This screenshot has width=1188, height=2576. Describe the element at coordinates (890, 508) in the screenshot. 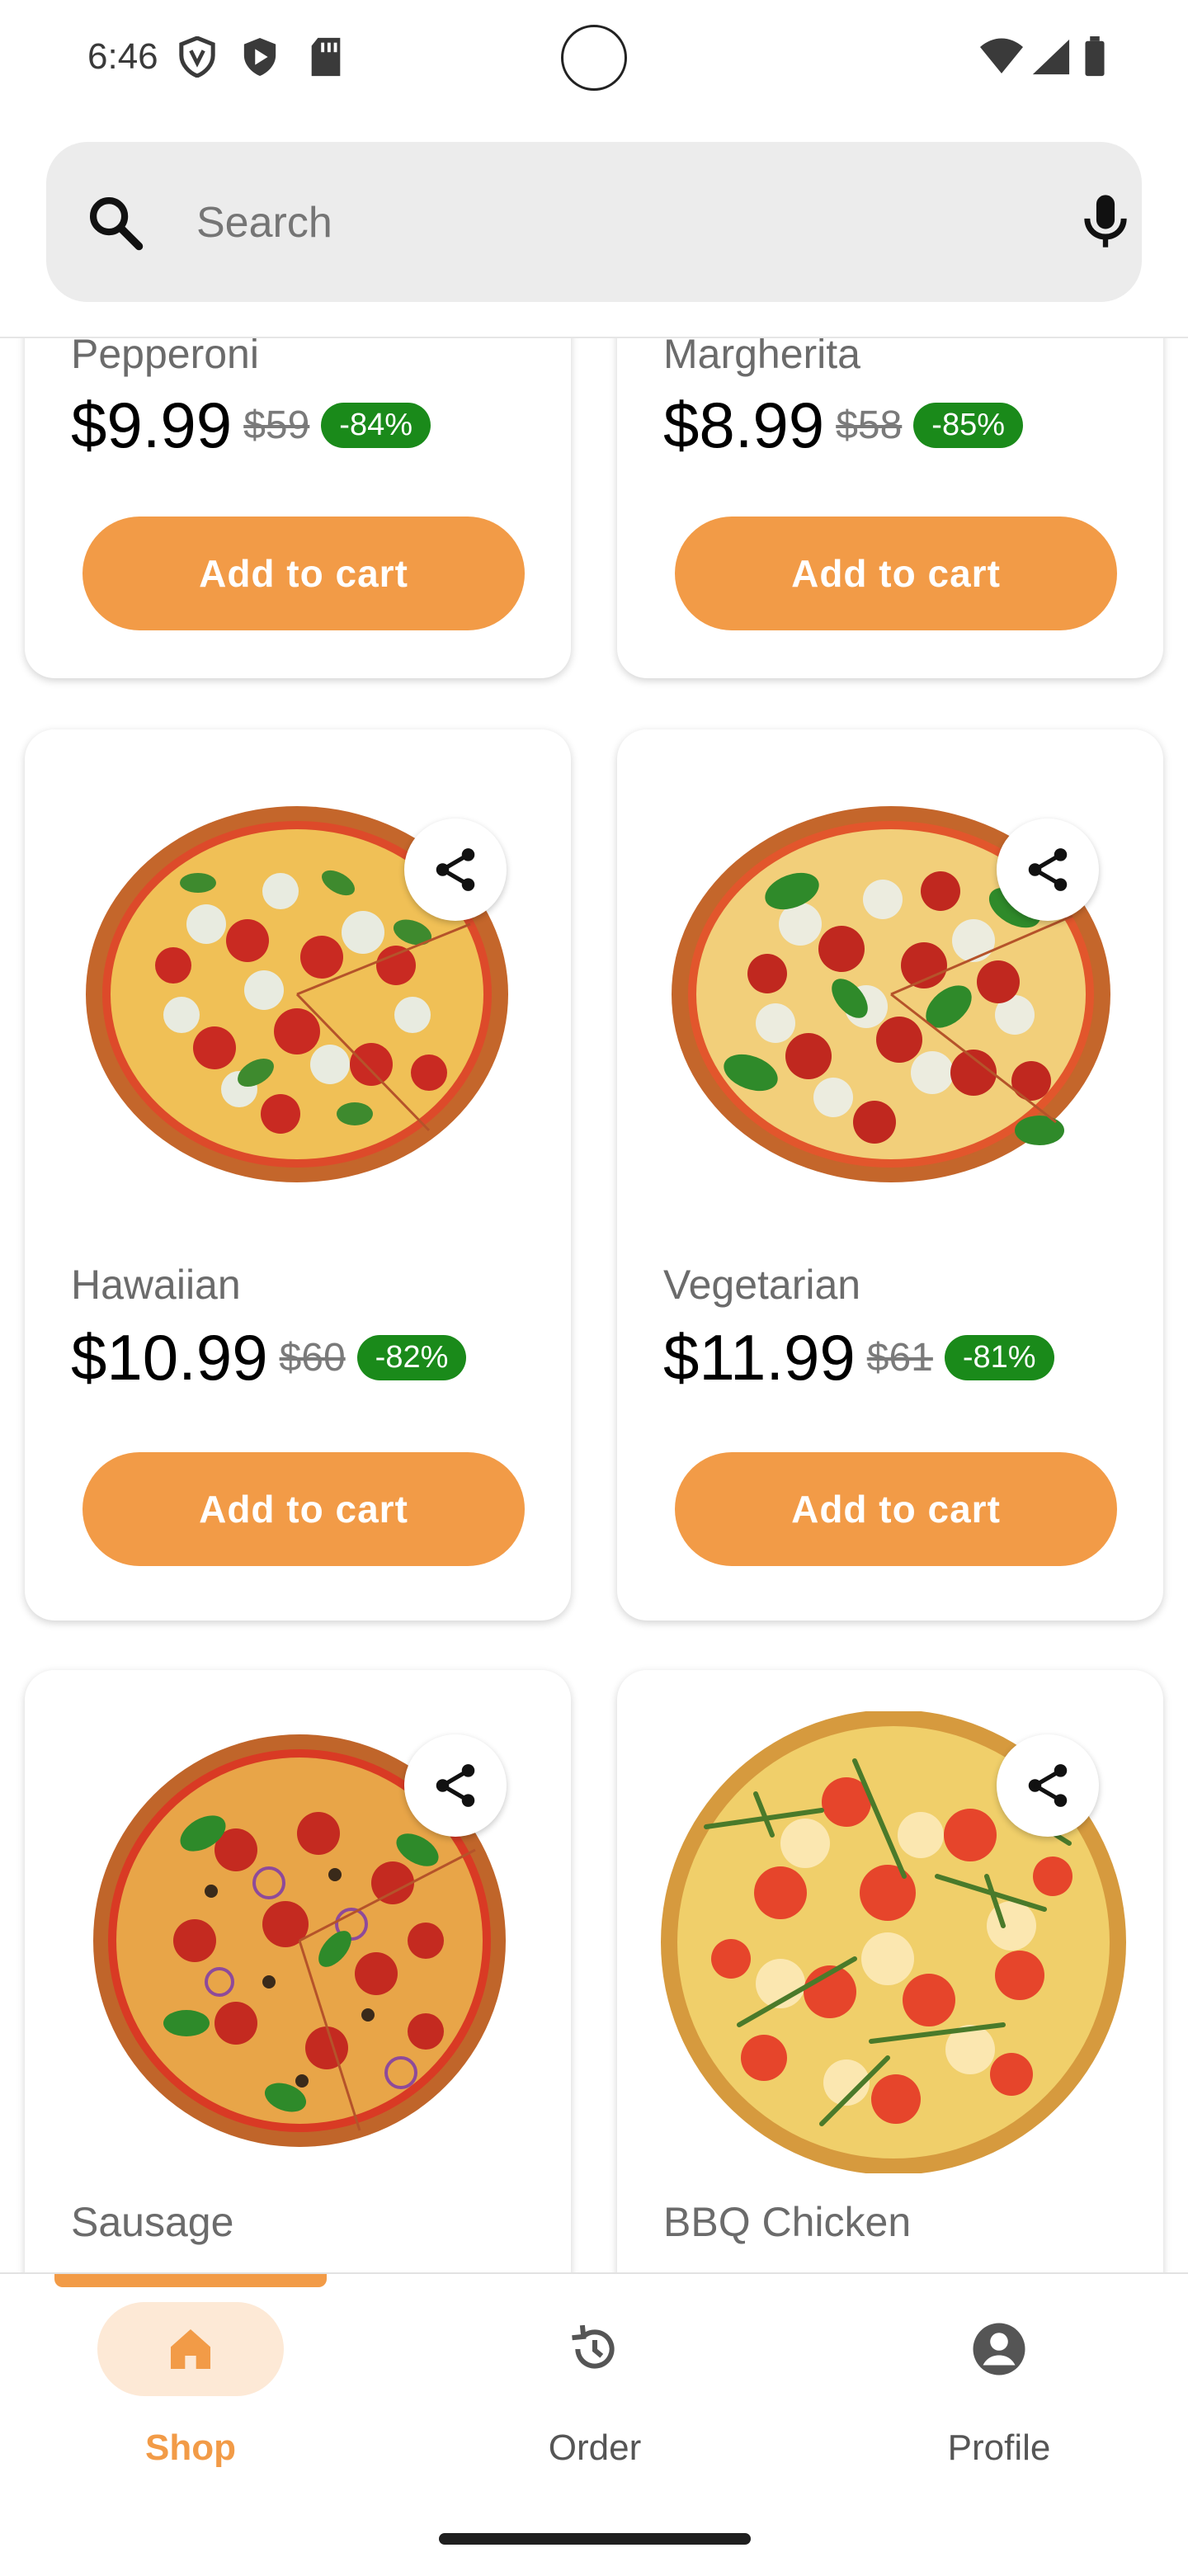

I see `product-card: Margherita $8.99 $58 -85% Add to cart` at that location.